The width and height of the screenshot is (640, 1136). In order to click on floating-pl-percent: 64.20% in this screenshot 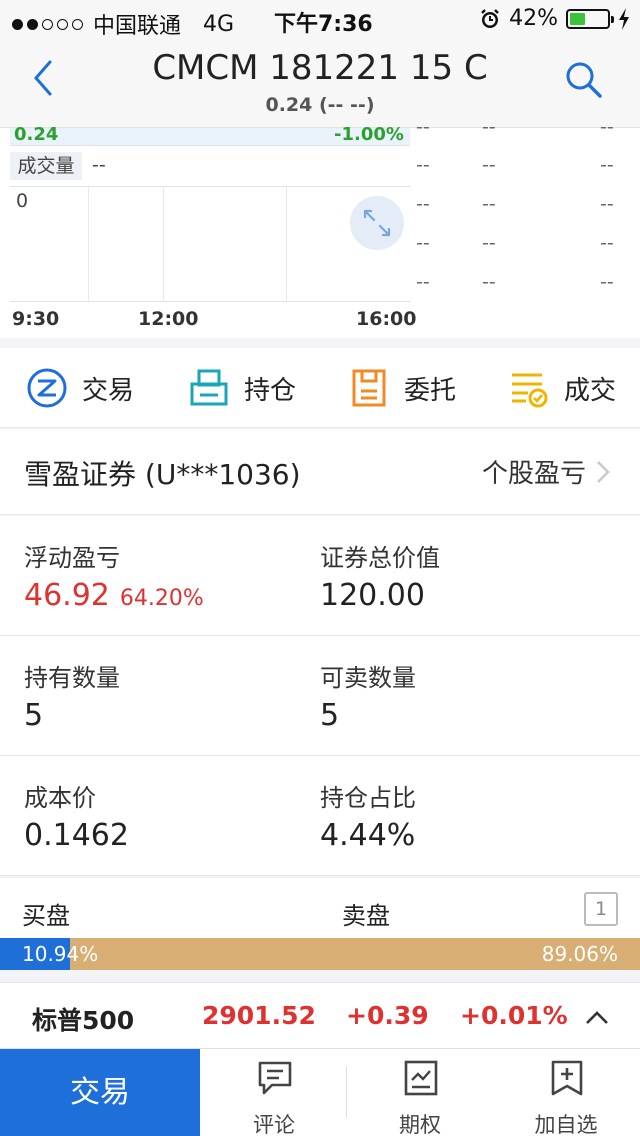, I will do `click(161, 598)`.